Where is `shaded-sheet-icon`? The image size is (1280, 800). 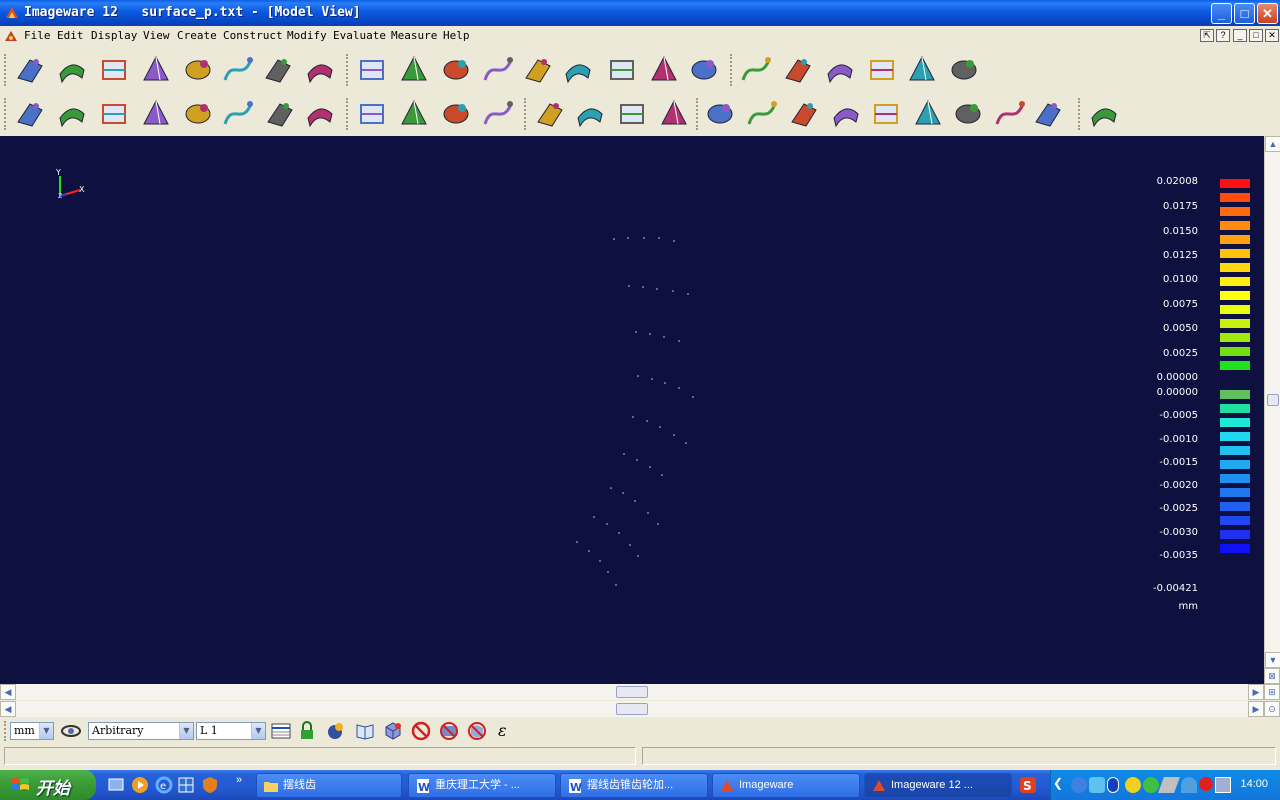
shaded-sheet-icon is located at coordinates (456, 114).